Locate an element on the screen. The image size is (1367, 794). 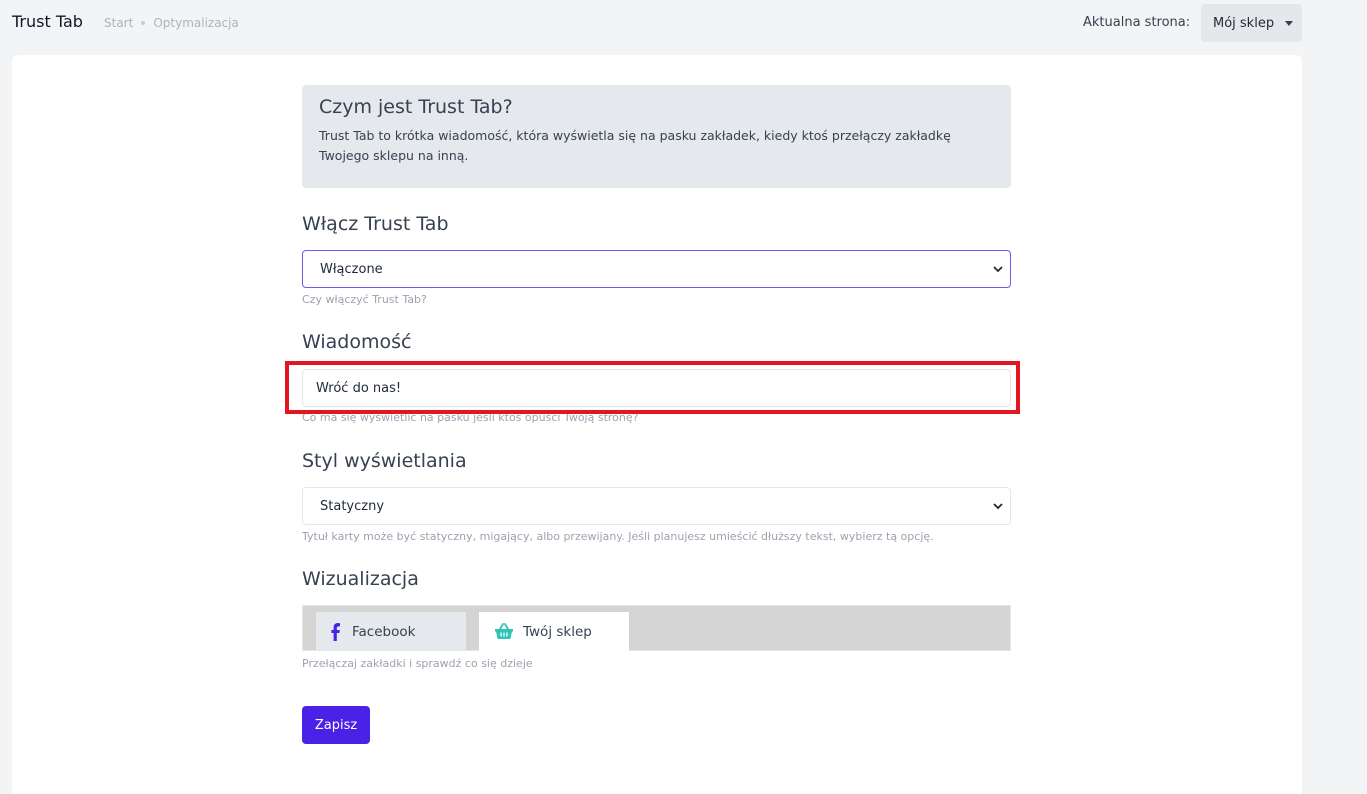
preview-title: Wizualizacja is located at coordinates (360, 579).